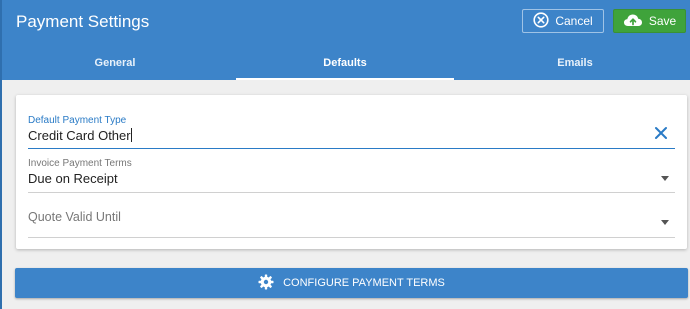  What do you see at coordinates (79, 135) in the screenshot?
I see `default-payment-type-text: Credit Card Other` at bounding box center [79, 135].